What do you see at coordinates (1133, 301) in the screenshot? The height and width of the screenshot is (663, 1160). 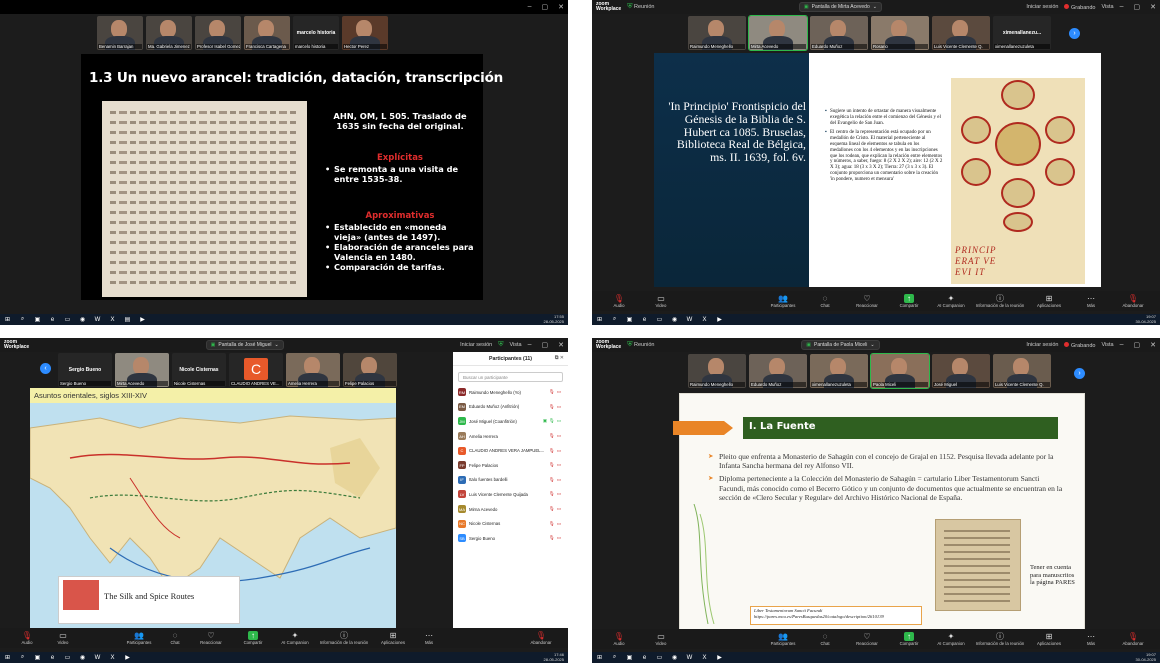 I see `leave-button: 🎙 Abandonar` at bounding box center [1133, 301].